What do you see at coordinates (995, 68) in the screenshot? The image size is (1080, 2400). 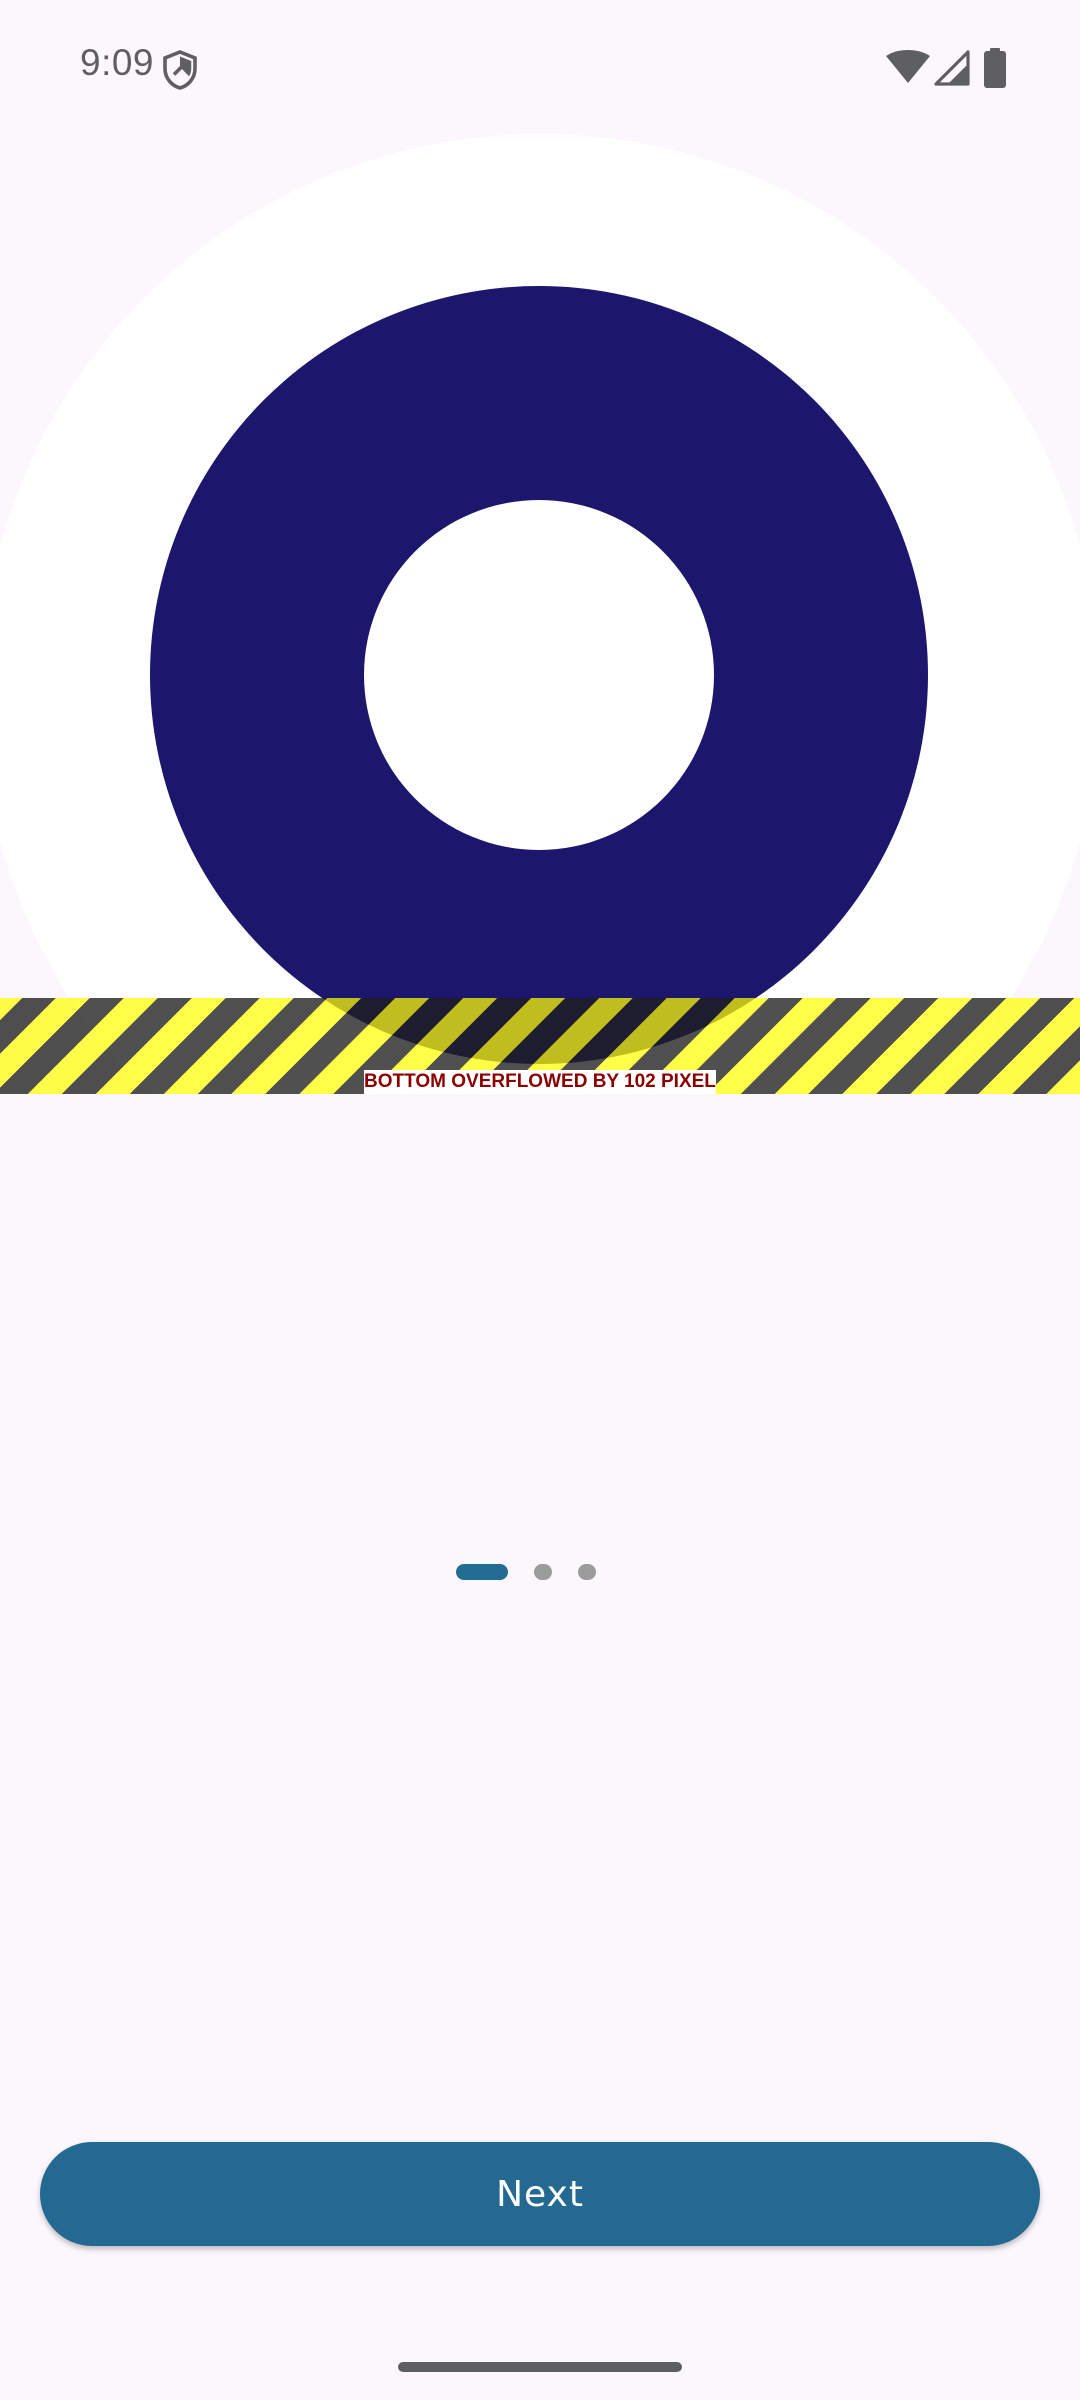 I see `battery-icon` at bounding box center [995, 68].